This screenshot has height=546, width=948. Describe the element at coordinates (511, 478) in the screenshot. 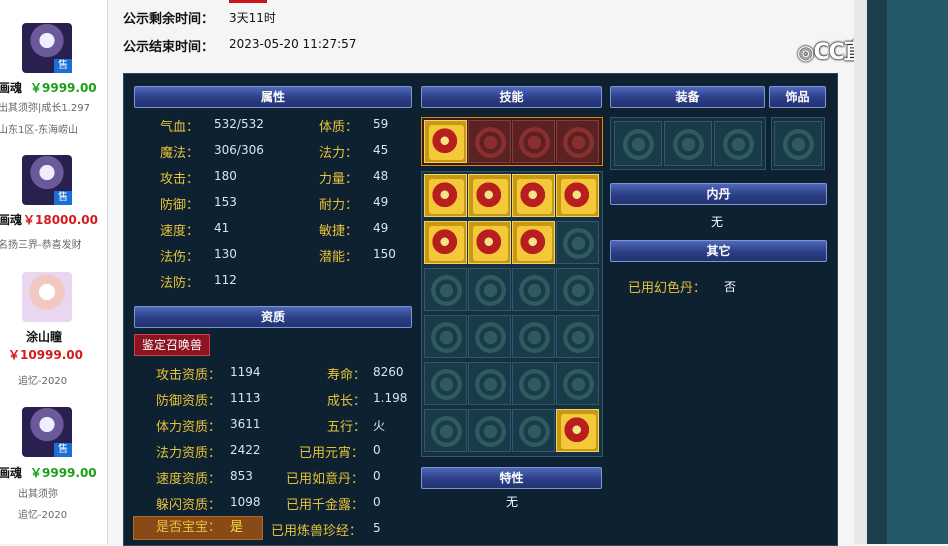

I see `header-trait: 特性` at that location.